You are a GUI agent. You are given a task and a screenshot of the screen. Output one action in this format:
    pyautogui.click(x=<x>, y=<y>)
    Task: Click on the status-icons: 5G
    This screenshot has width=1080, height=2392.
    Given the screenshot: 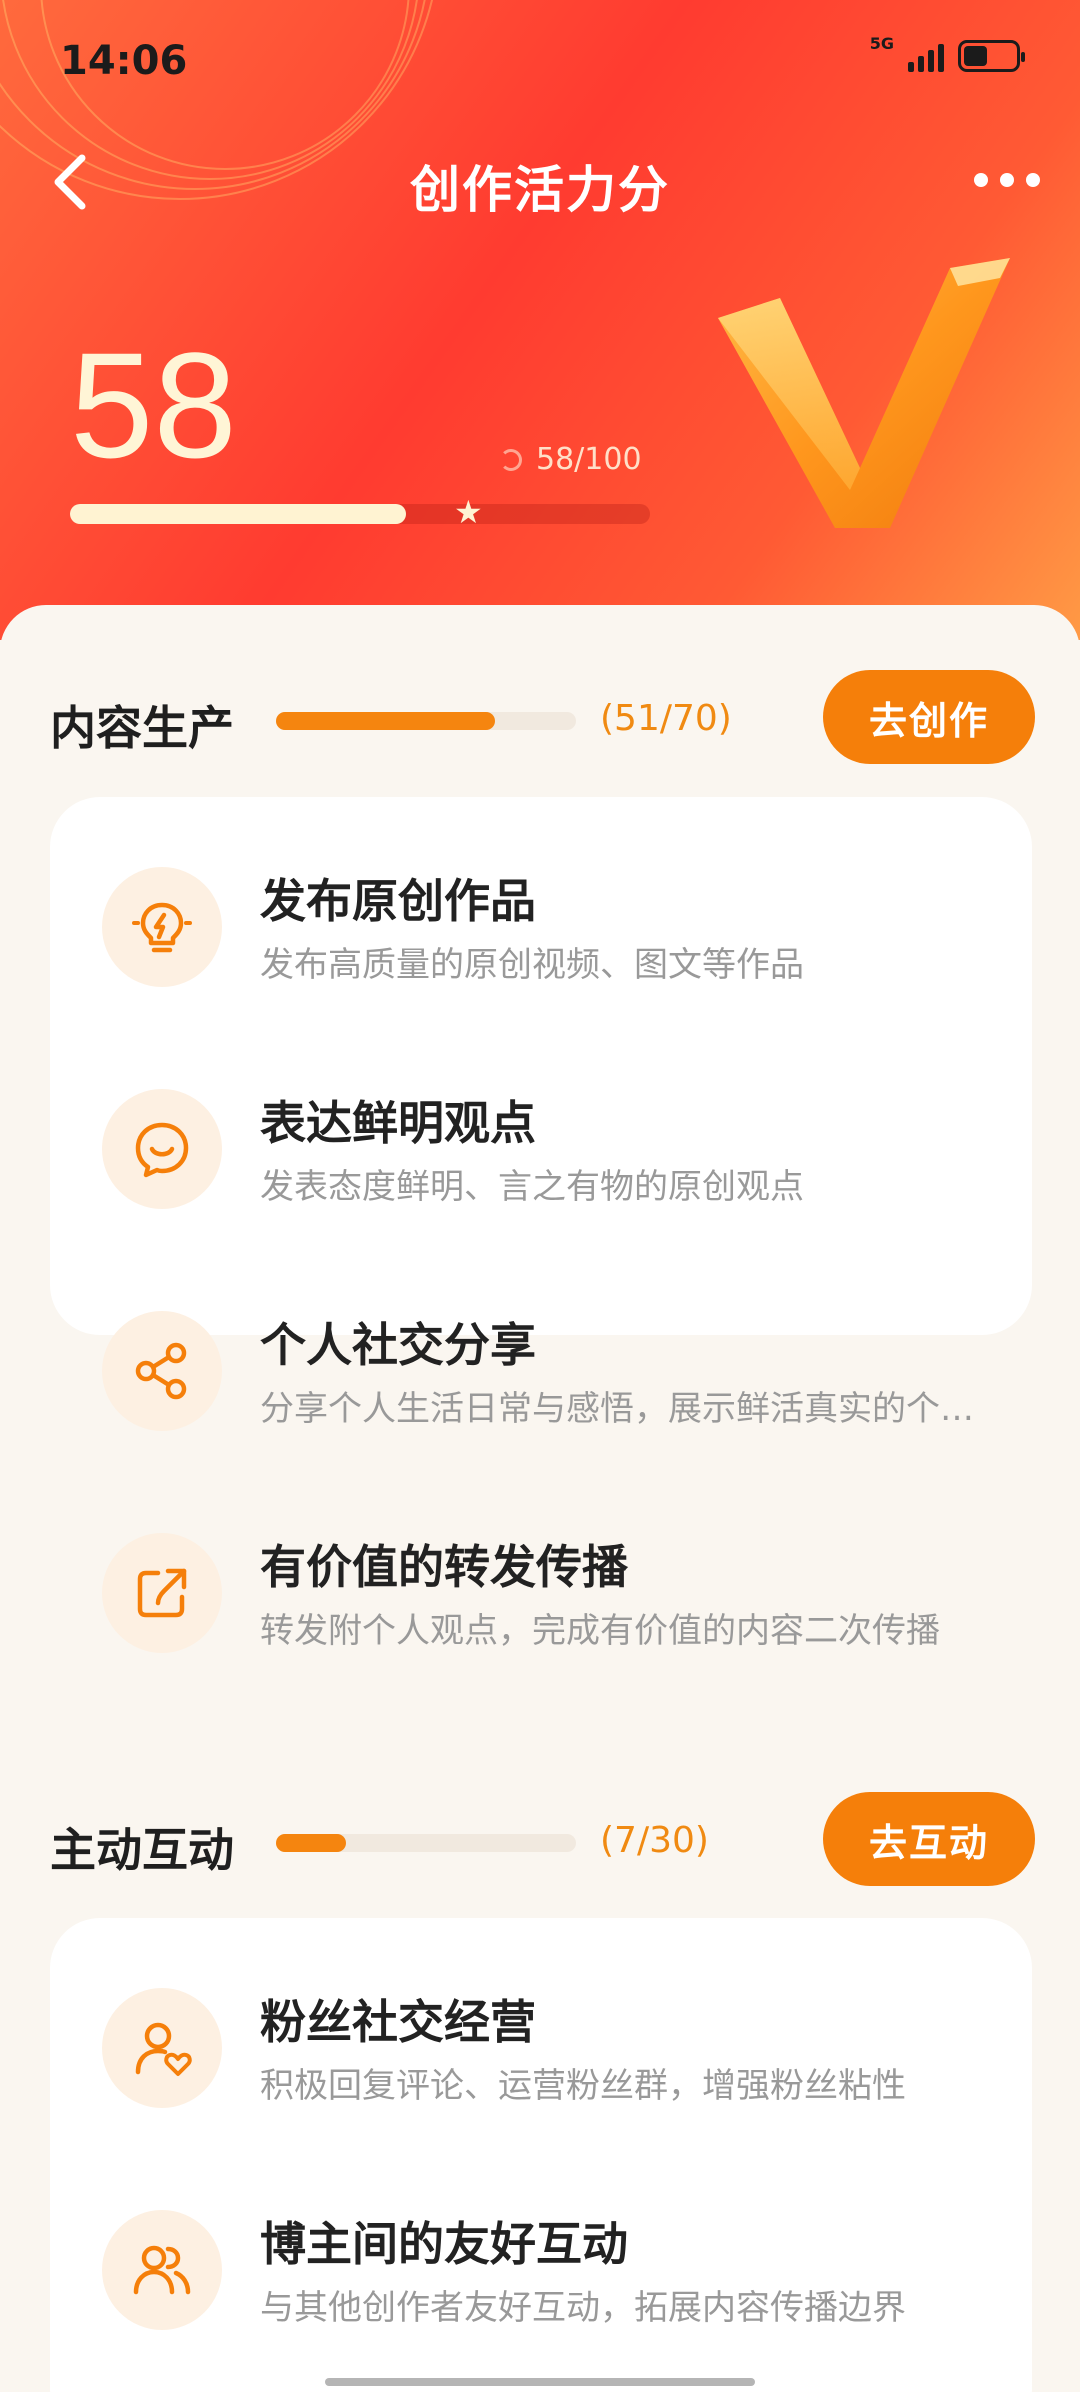 What is the action you would take?
    pyautogui.click(x=947, y=54)
    